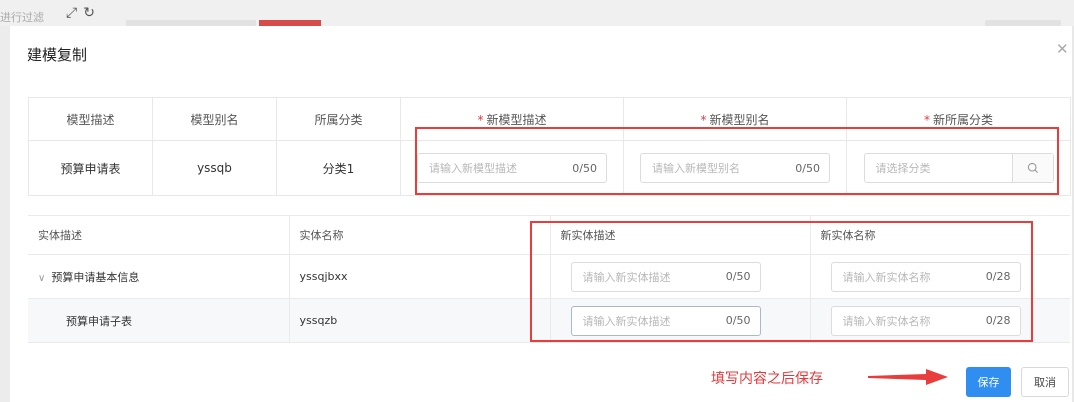 The width and height of the screenshot is (1074, 402). I want to click on entity-desc-cell: ∨ 预算申请基本信息, so click(158, 276).